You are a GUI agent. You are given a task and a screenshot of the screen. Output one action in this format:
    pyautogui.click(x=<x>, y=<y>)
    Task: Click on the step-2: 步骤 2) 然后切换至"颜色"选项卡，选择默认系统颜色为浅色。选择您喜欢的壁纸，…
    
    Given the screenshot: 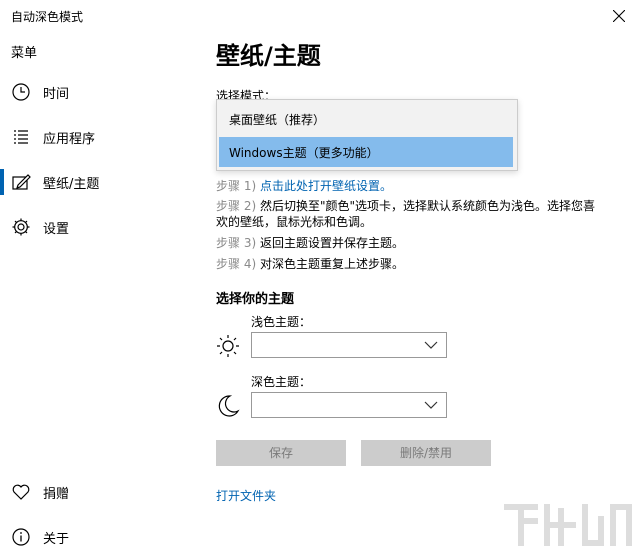 What is the action you would take?
    pyautogui.click(x=406, y=214)
    